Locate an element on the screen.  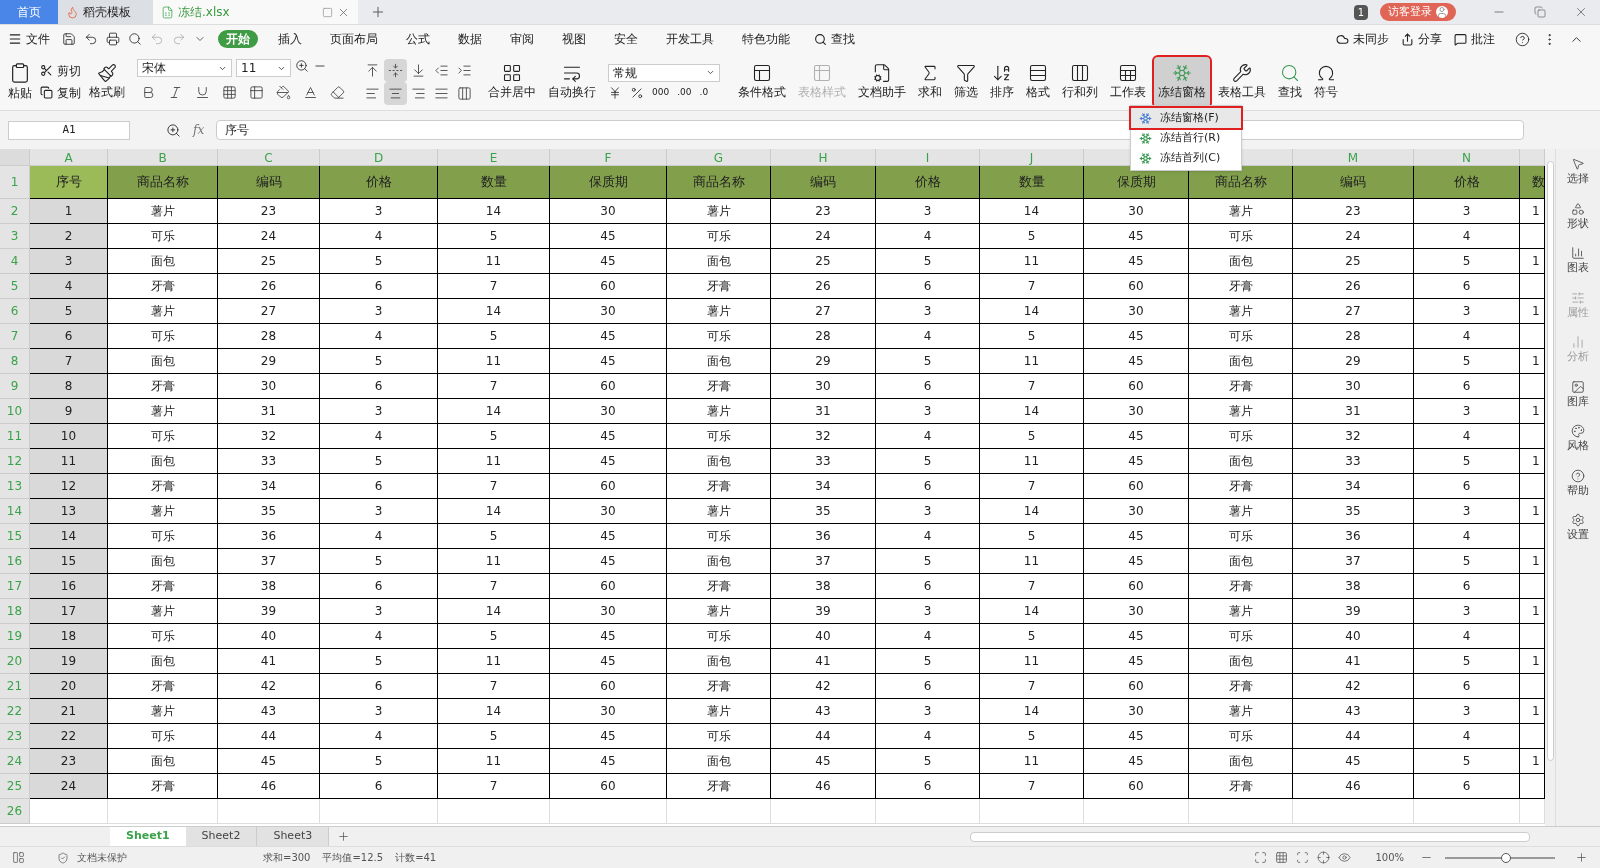
font-select: 宋体 is located at coordinates (184, 68).